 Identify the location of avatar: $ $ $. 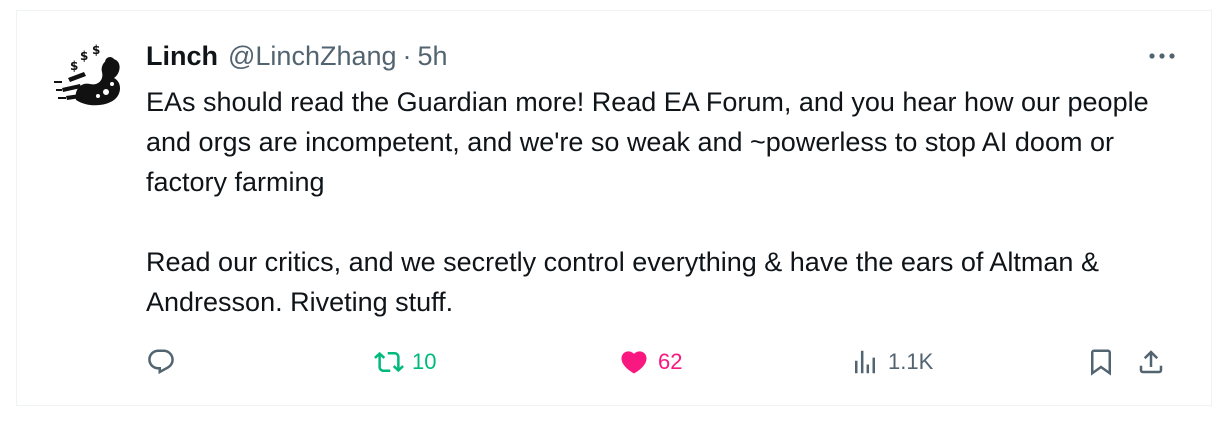
(88, 78).